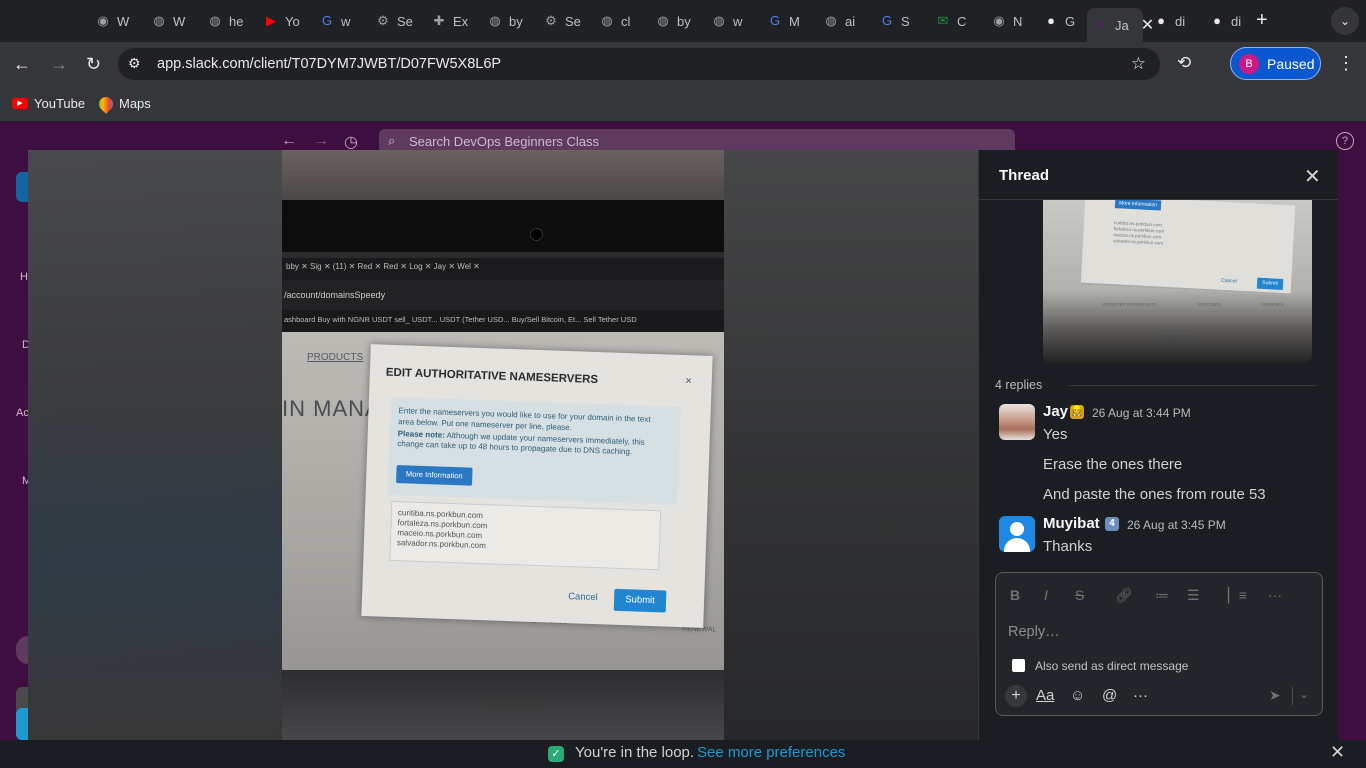 Image resolution: width=1366 pixels, height=768 pixels. What do you see at coordinates (1051, 20) in the screenshot?
I see `github-icon: ●` at bounding box center [1051, 20].